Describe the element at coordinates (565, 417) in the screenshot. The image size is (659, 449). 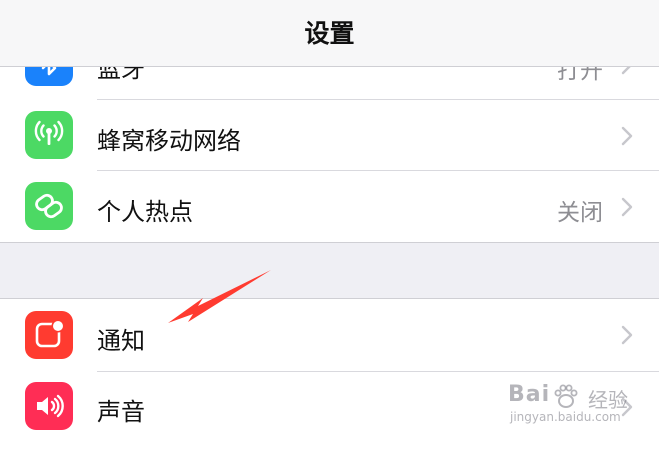
I see `watermark-url: jingyan.baidu.com` at that location.